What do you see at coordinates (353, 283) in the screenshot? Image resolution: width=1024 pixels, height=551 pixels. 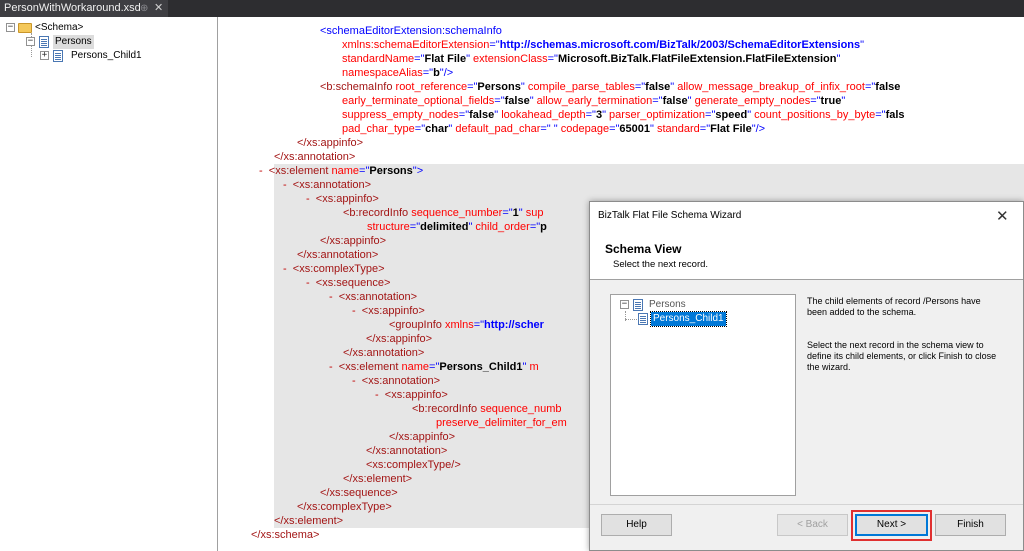 I see `xml-tag: <xs:sequence>` at bounding box center [353, 283].